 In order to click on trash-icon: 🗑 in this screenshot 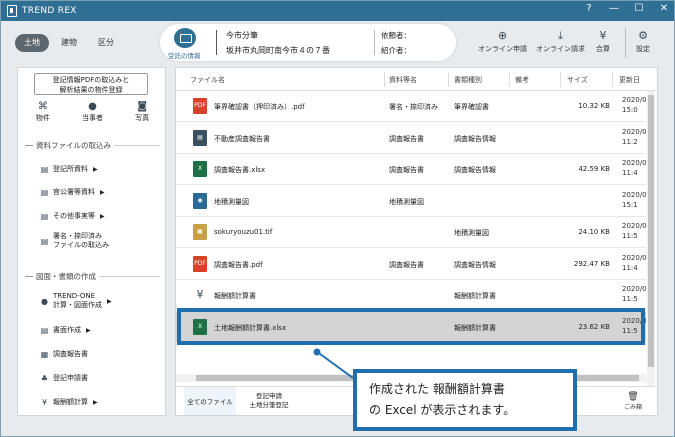, I will do `click(633, 397)`.